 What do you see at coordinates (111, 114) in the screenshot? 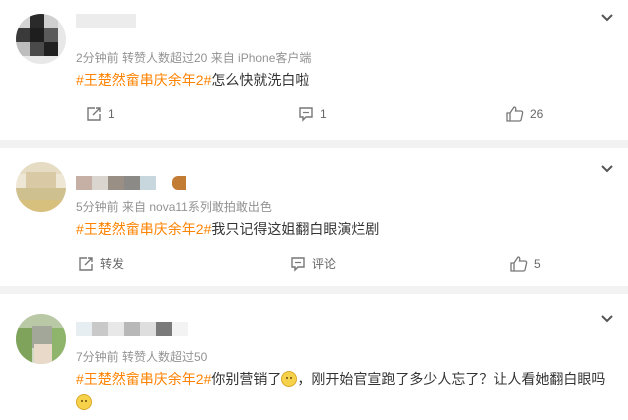
I see `repost-count: 1` at bounding box center [111, 114].